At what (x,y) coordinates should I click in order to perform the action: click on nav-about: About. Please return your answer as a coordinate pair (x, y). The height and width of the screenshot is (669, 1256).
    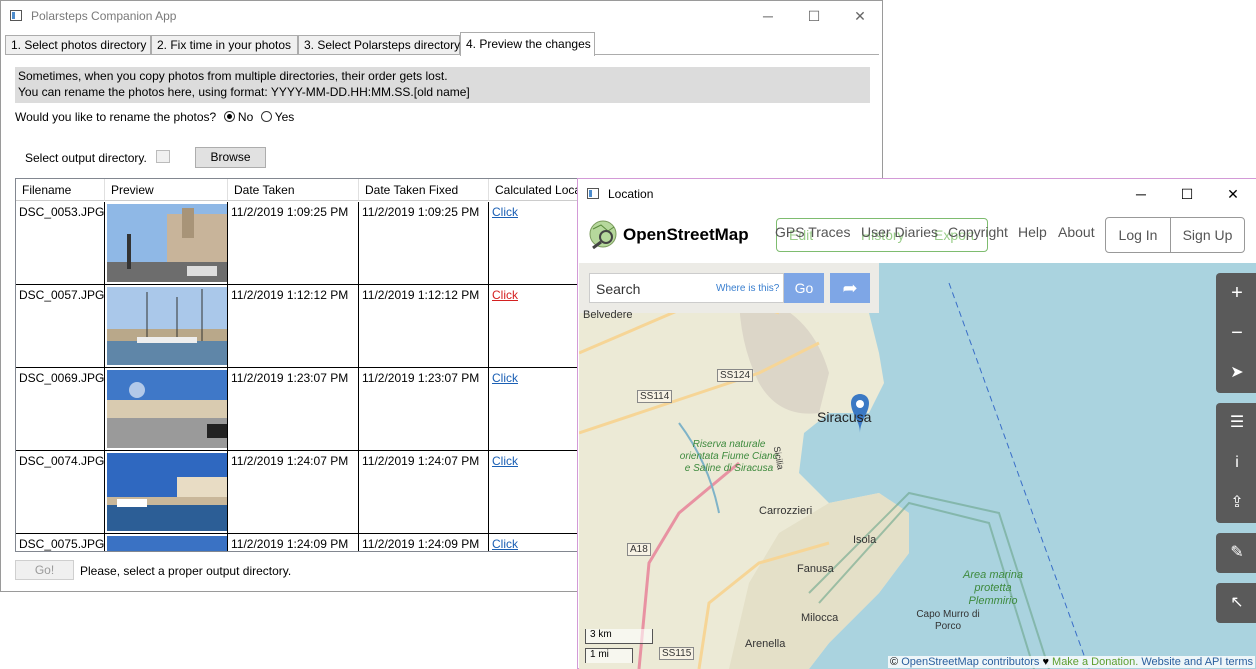
    Looking at the image, I should click on (1076, 232).